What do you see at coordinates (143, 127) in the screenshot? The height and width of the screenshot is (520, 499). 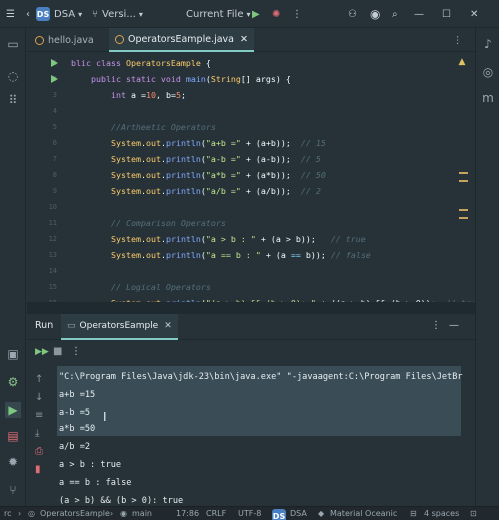 I see `code-line: //Artheetic Operators` at bounding box center [143, 127].